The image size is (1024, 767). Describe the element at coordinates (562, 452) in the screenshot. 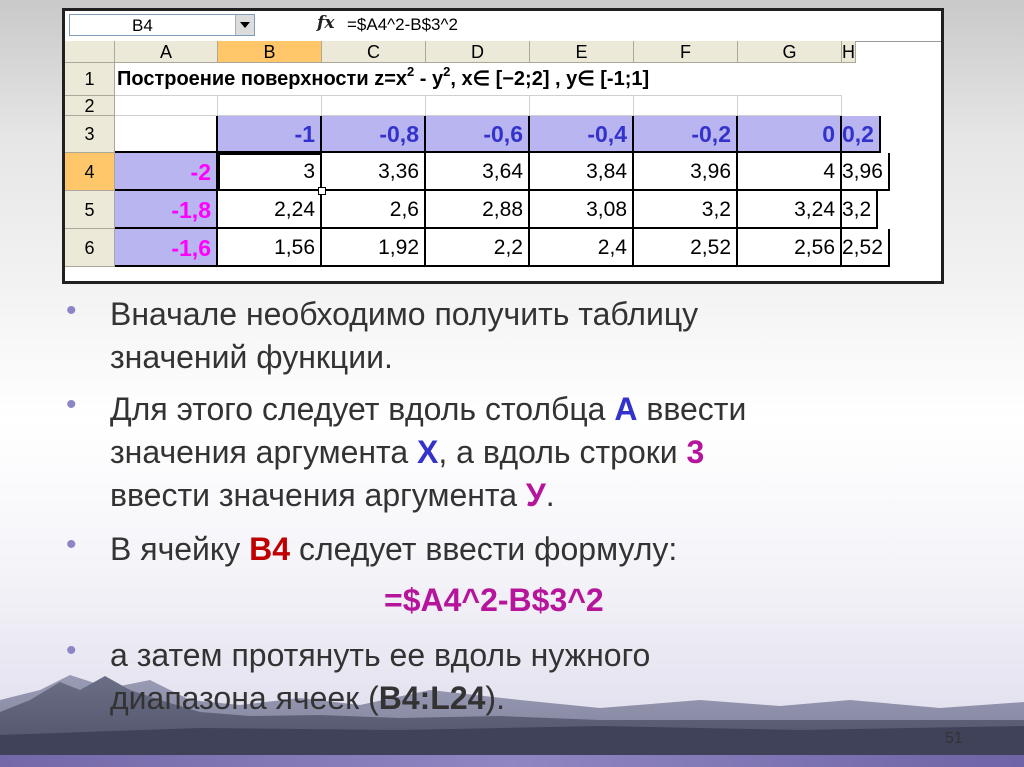

I see `bullet-text: , а вдоль строки` at that location.